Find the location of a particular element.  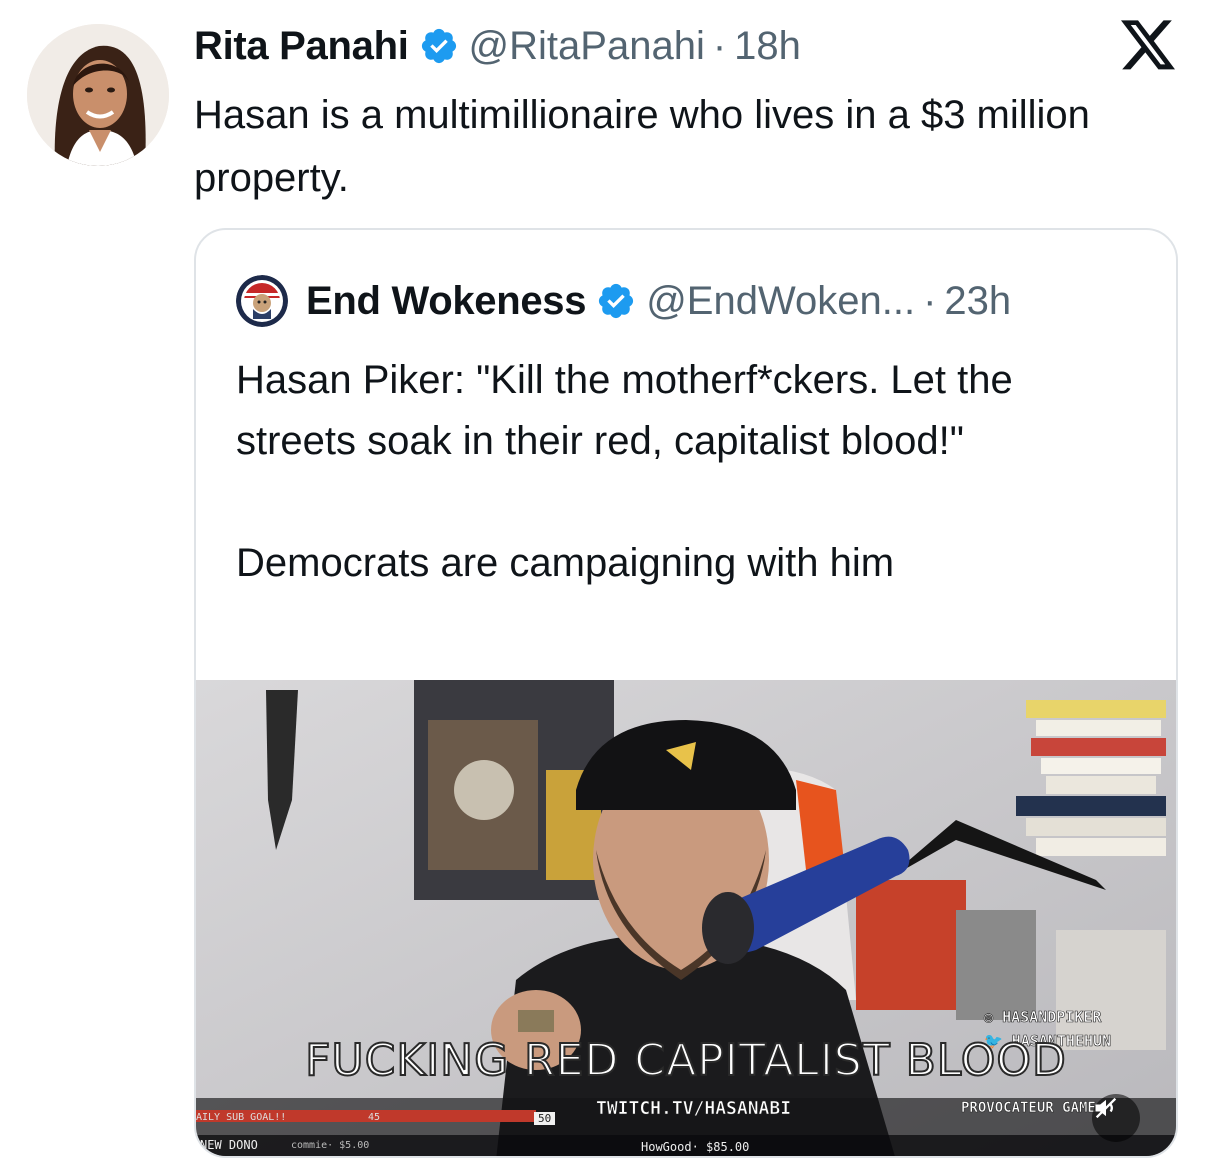

provocateur-overlay: PROVOCATEUR GAME is located at coordinates (1028, 1108).